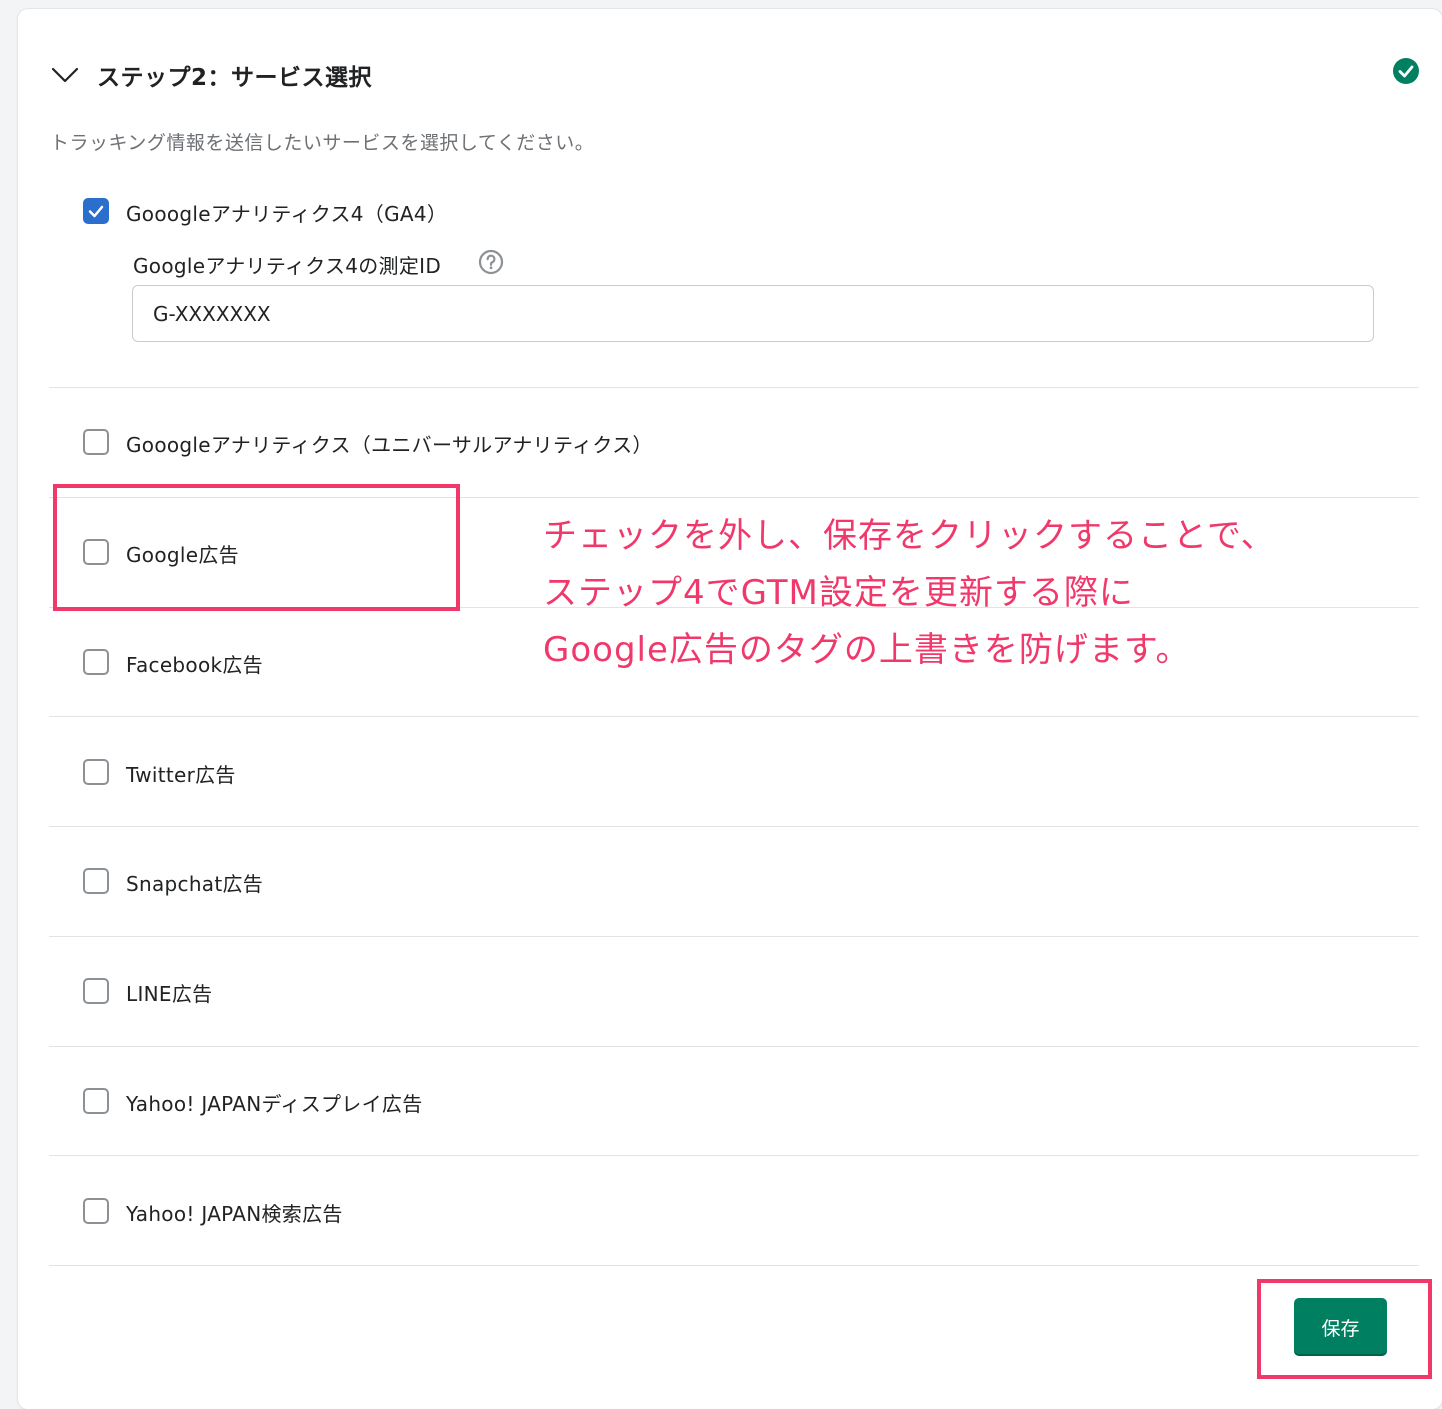 The width and height of the screenshot is (1442, 1409). Describe the element at coordinates (389, 443) in the screenshot. I see `checkbox-label-universal-analytics: Gooogleアナリティクス（ユニバーサルアナリティクス）` at that location.